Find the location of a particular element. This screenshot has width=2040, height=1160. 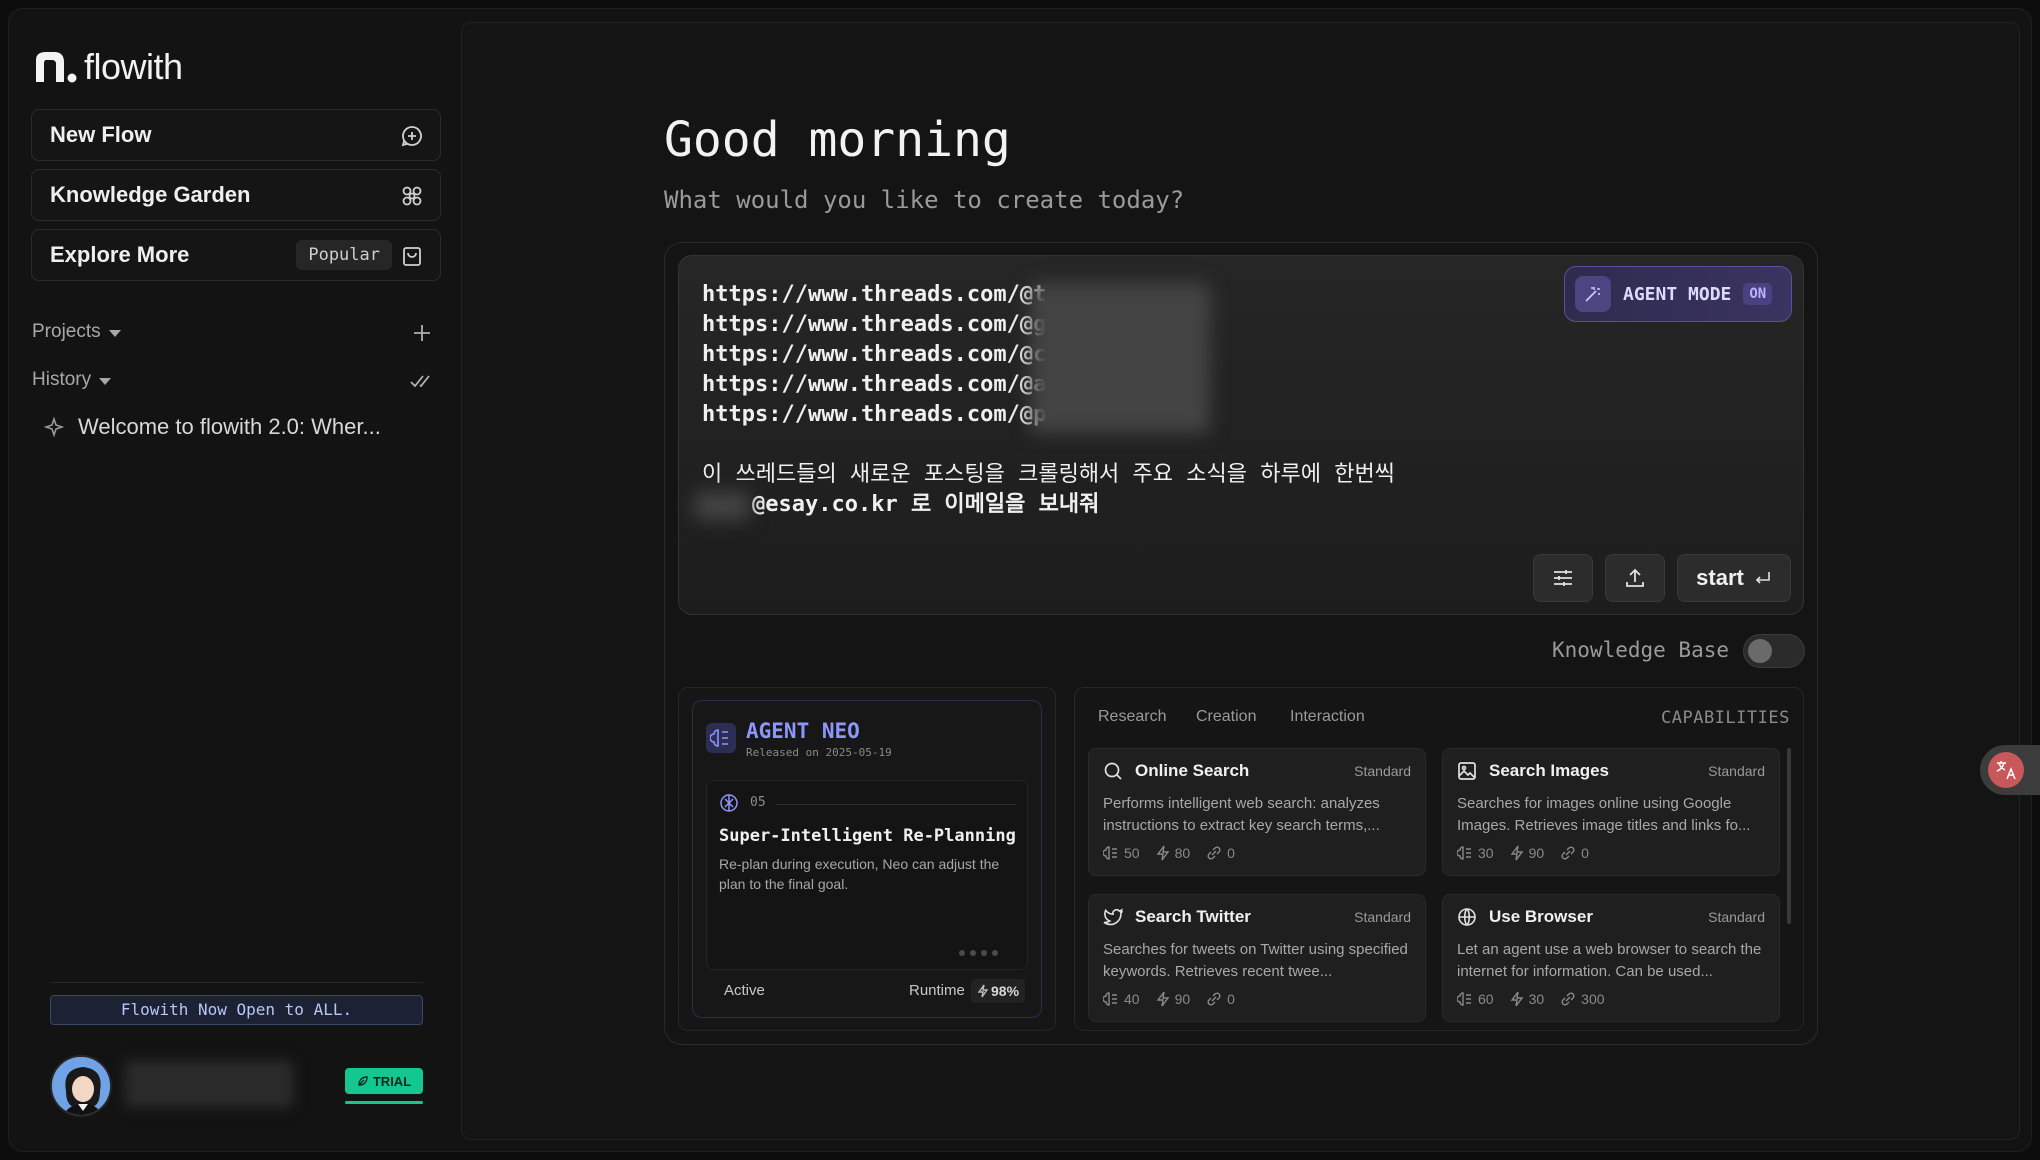

avatar-image is located at coordinates (81, 1086).